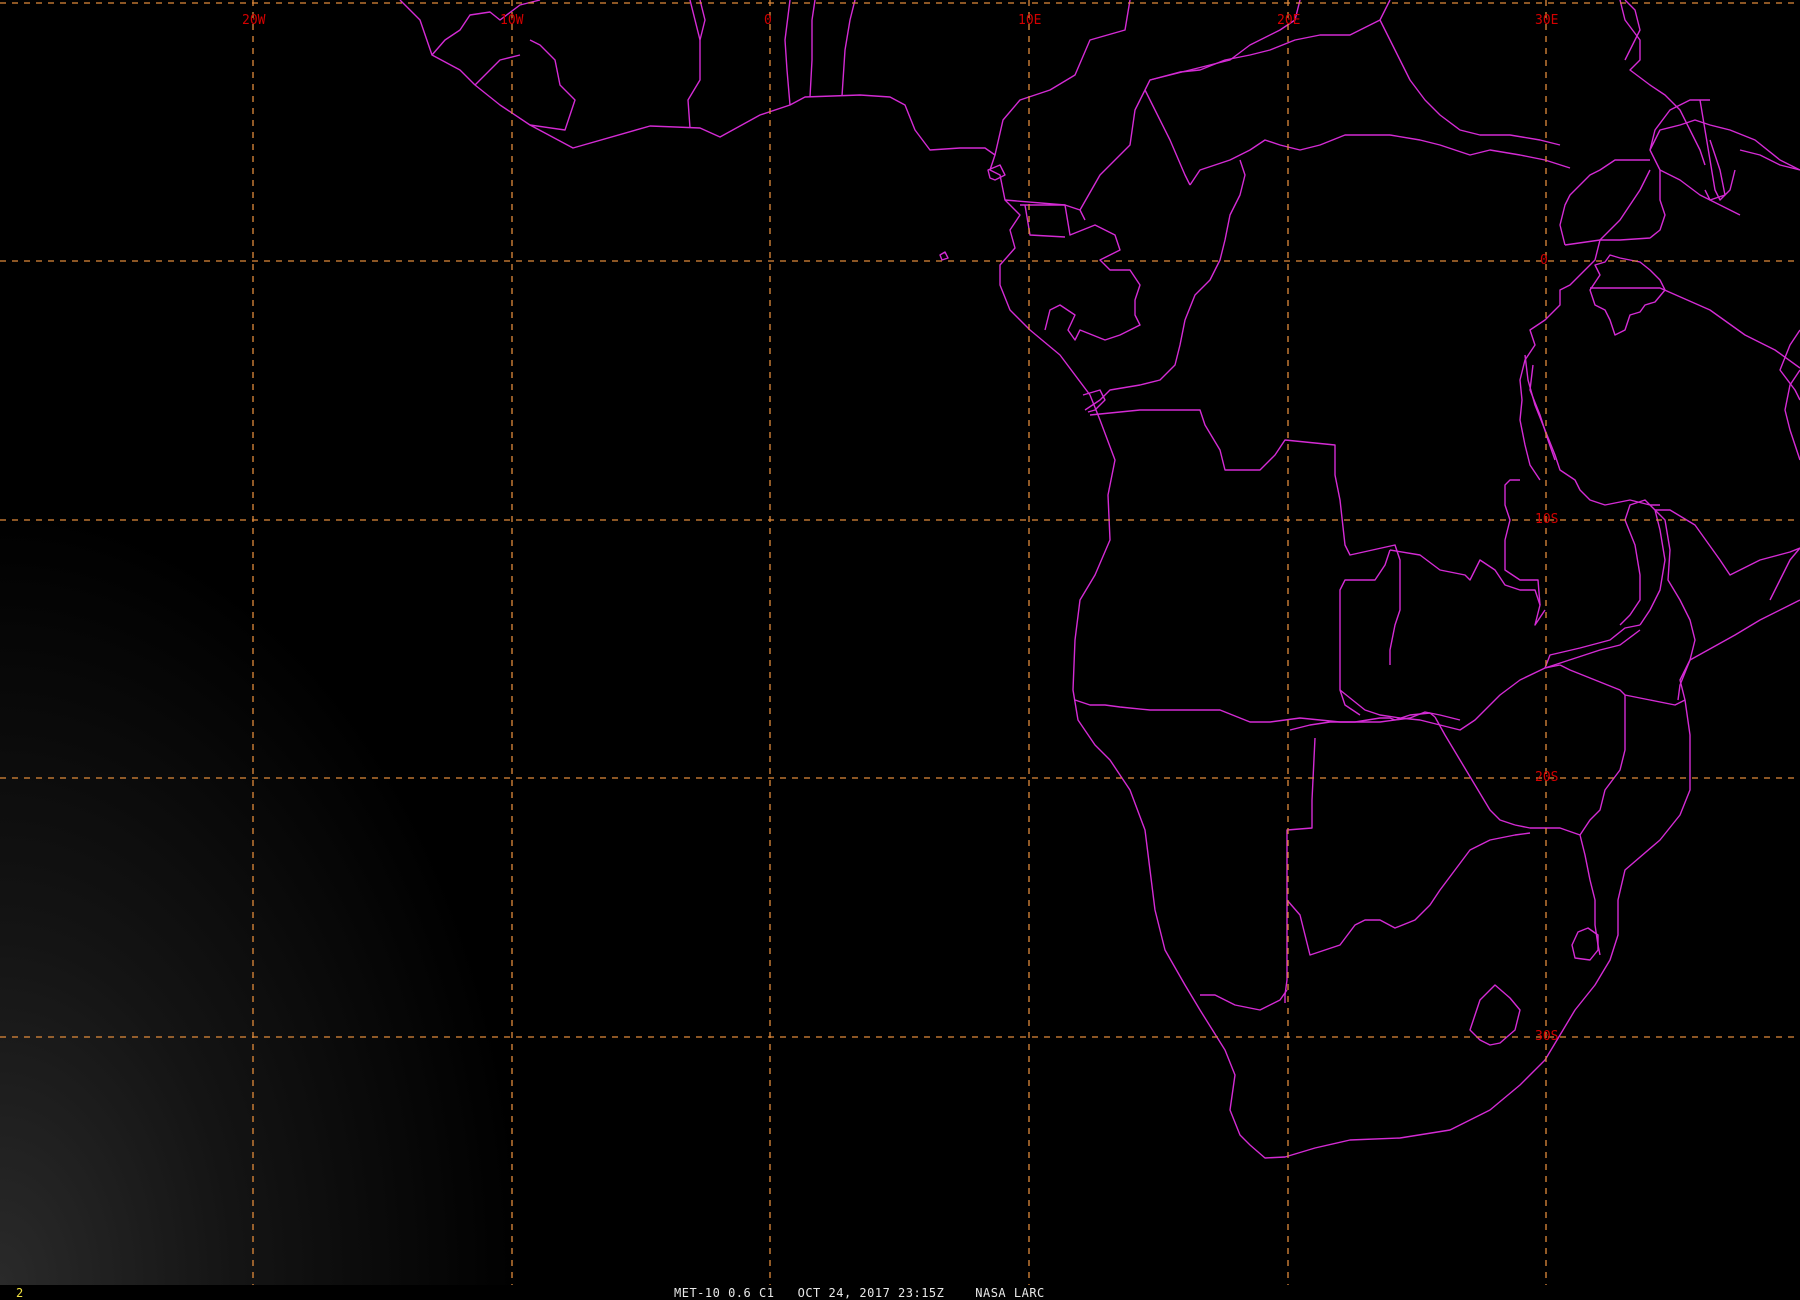  Describe the element at coordinates (1045, 221) in the screenshot. I see `border-eq-guinea` at that location.